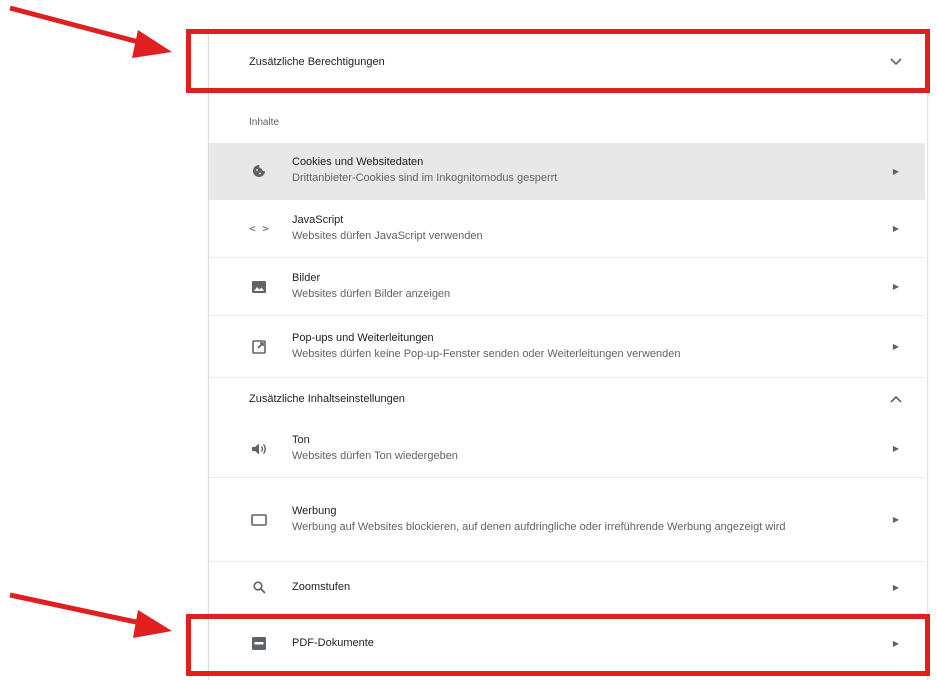 Image resolution: width=937 pixels, height=680 pixels. What do you see at coordinates (264, 122) in the screenshot?
I see `section-label-inhalte: Inhalte` at bounding box center [264, 122].